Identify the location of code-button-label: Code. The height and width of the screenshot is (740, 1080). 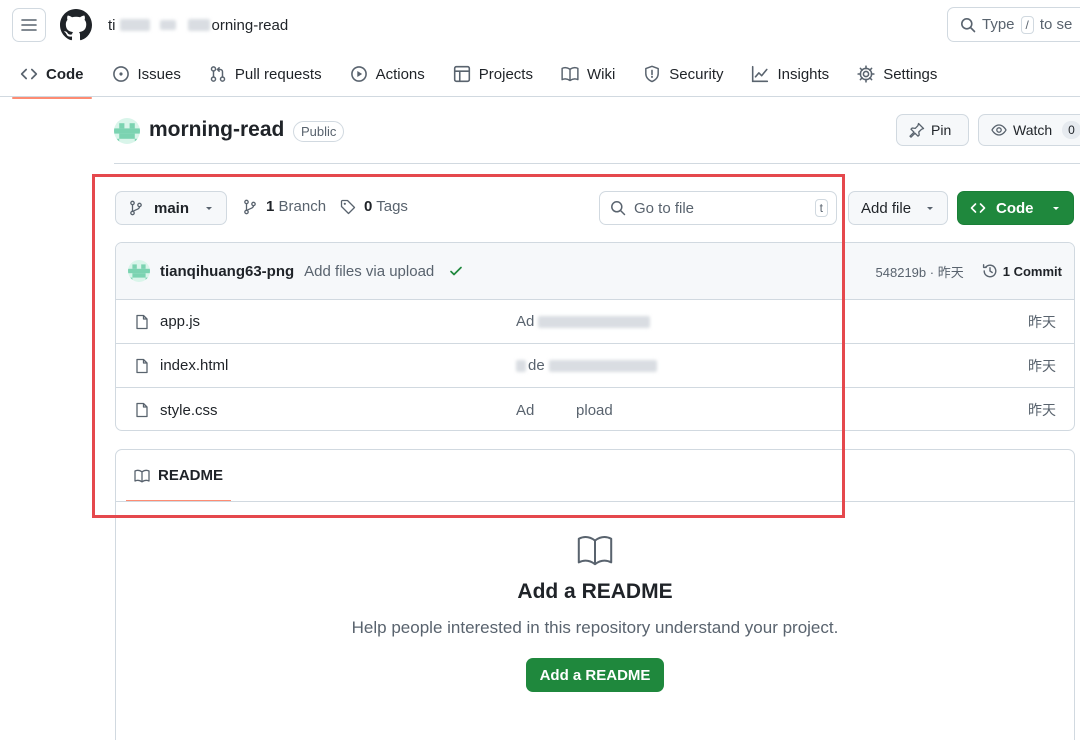
(1015, 208).